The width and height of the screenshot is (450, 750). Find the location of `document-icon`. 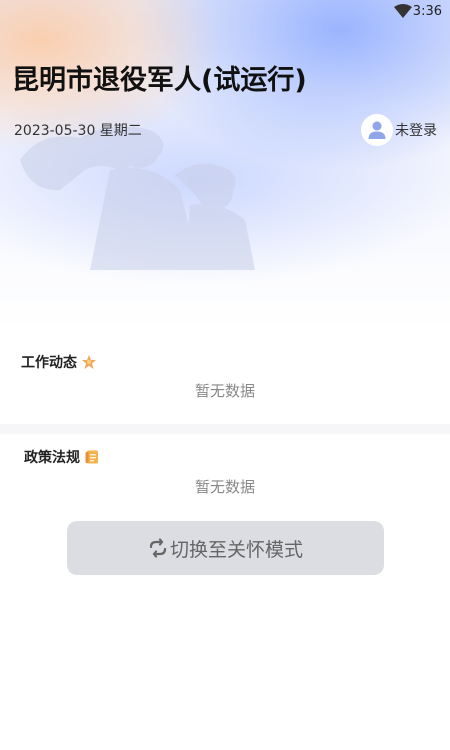

document-icon is located at coordinates (91, 457).